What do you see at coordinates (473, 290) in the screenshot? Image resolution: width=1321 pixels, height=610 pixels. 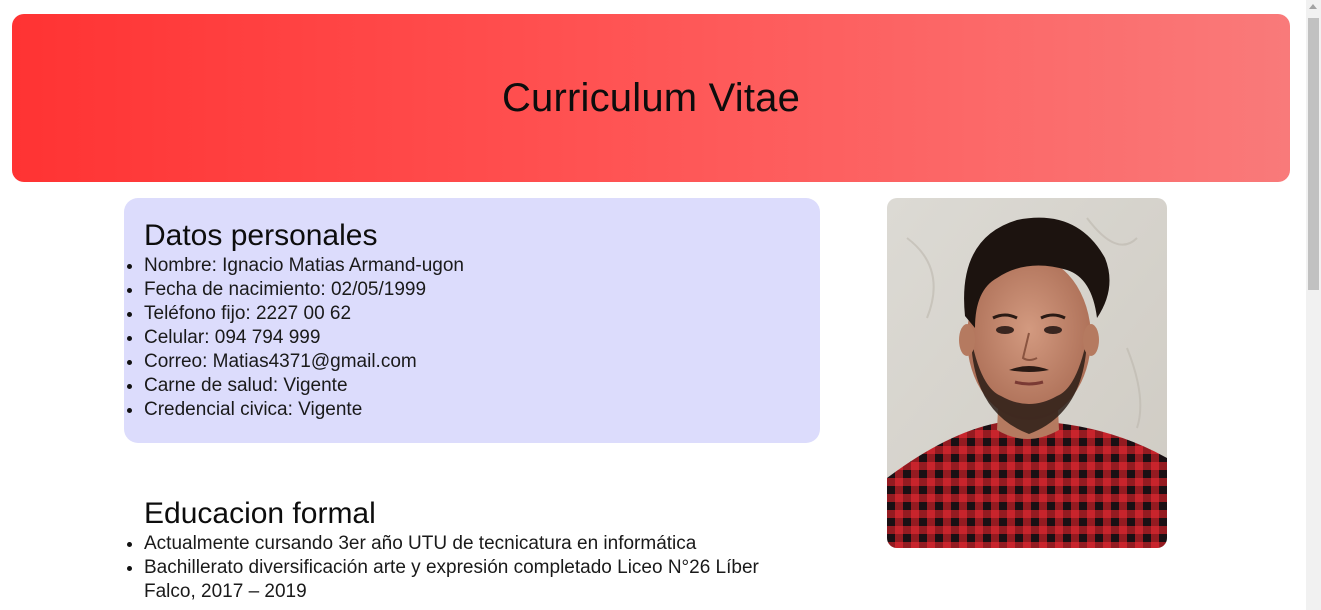 I see `list-item: Fecha de nacimiento: 02/05/1999` at bounding box center [473, 290].